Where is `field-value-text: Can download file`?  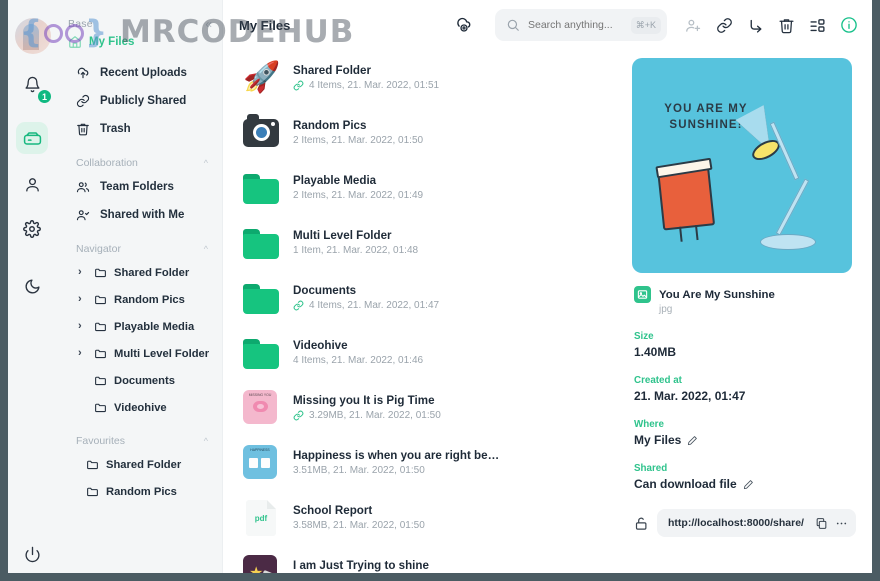
field-value-text: Can download file is located at coordinates (685, 484).